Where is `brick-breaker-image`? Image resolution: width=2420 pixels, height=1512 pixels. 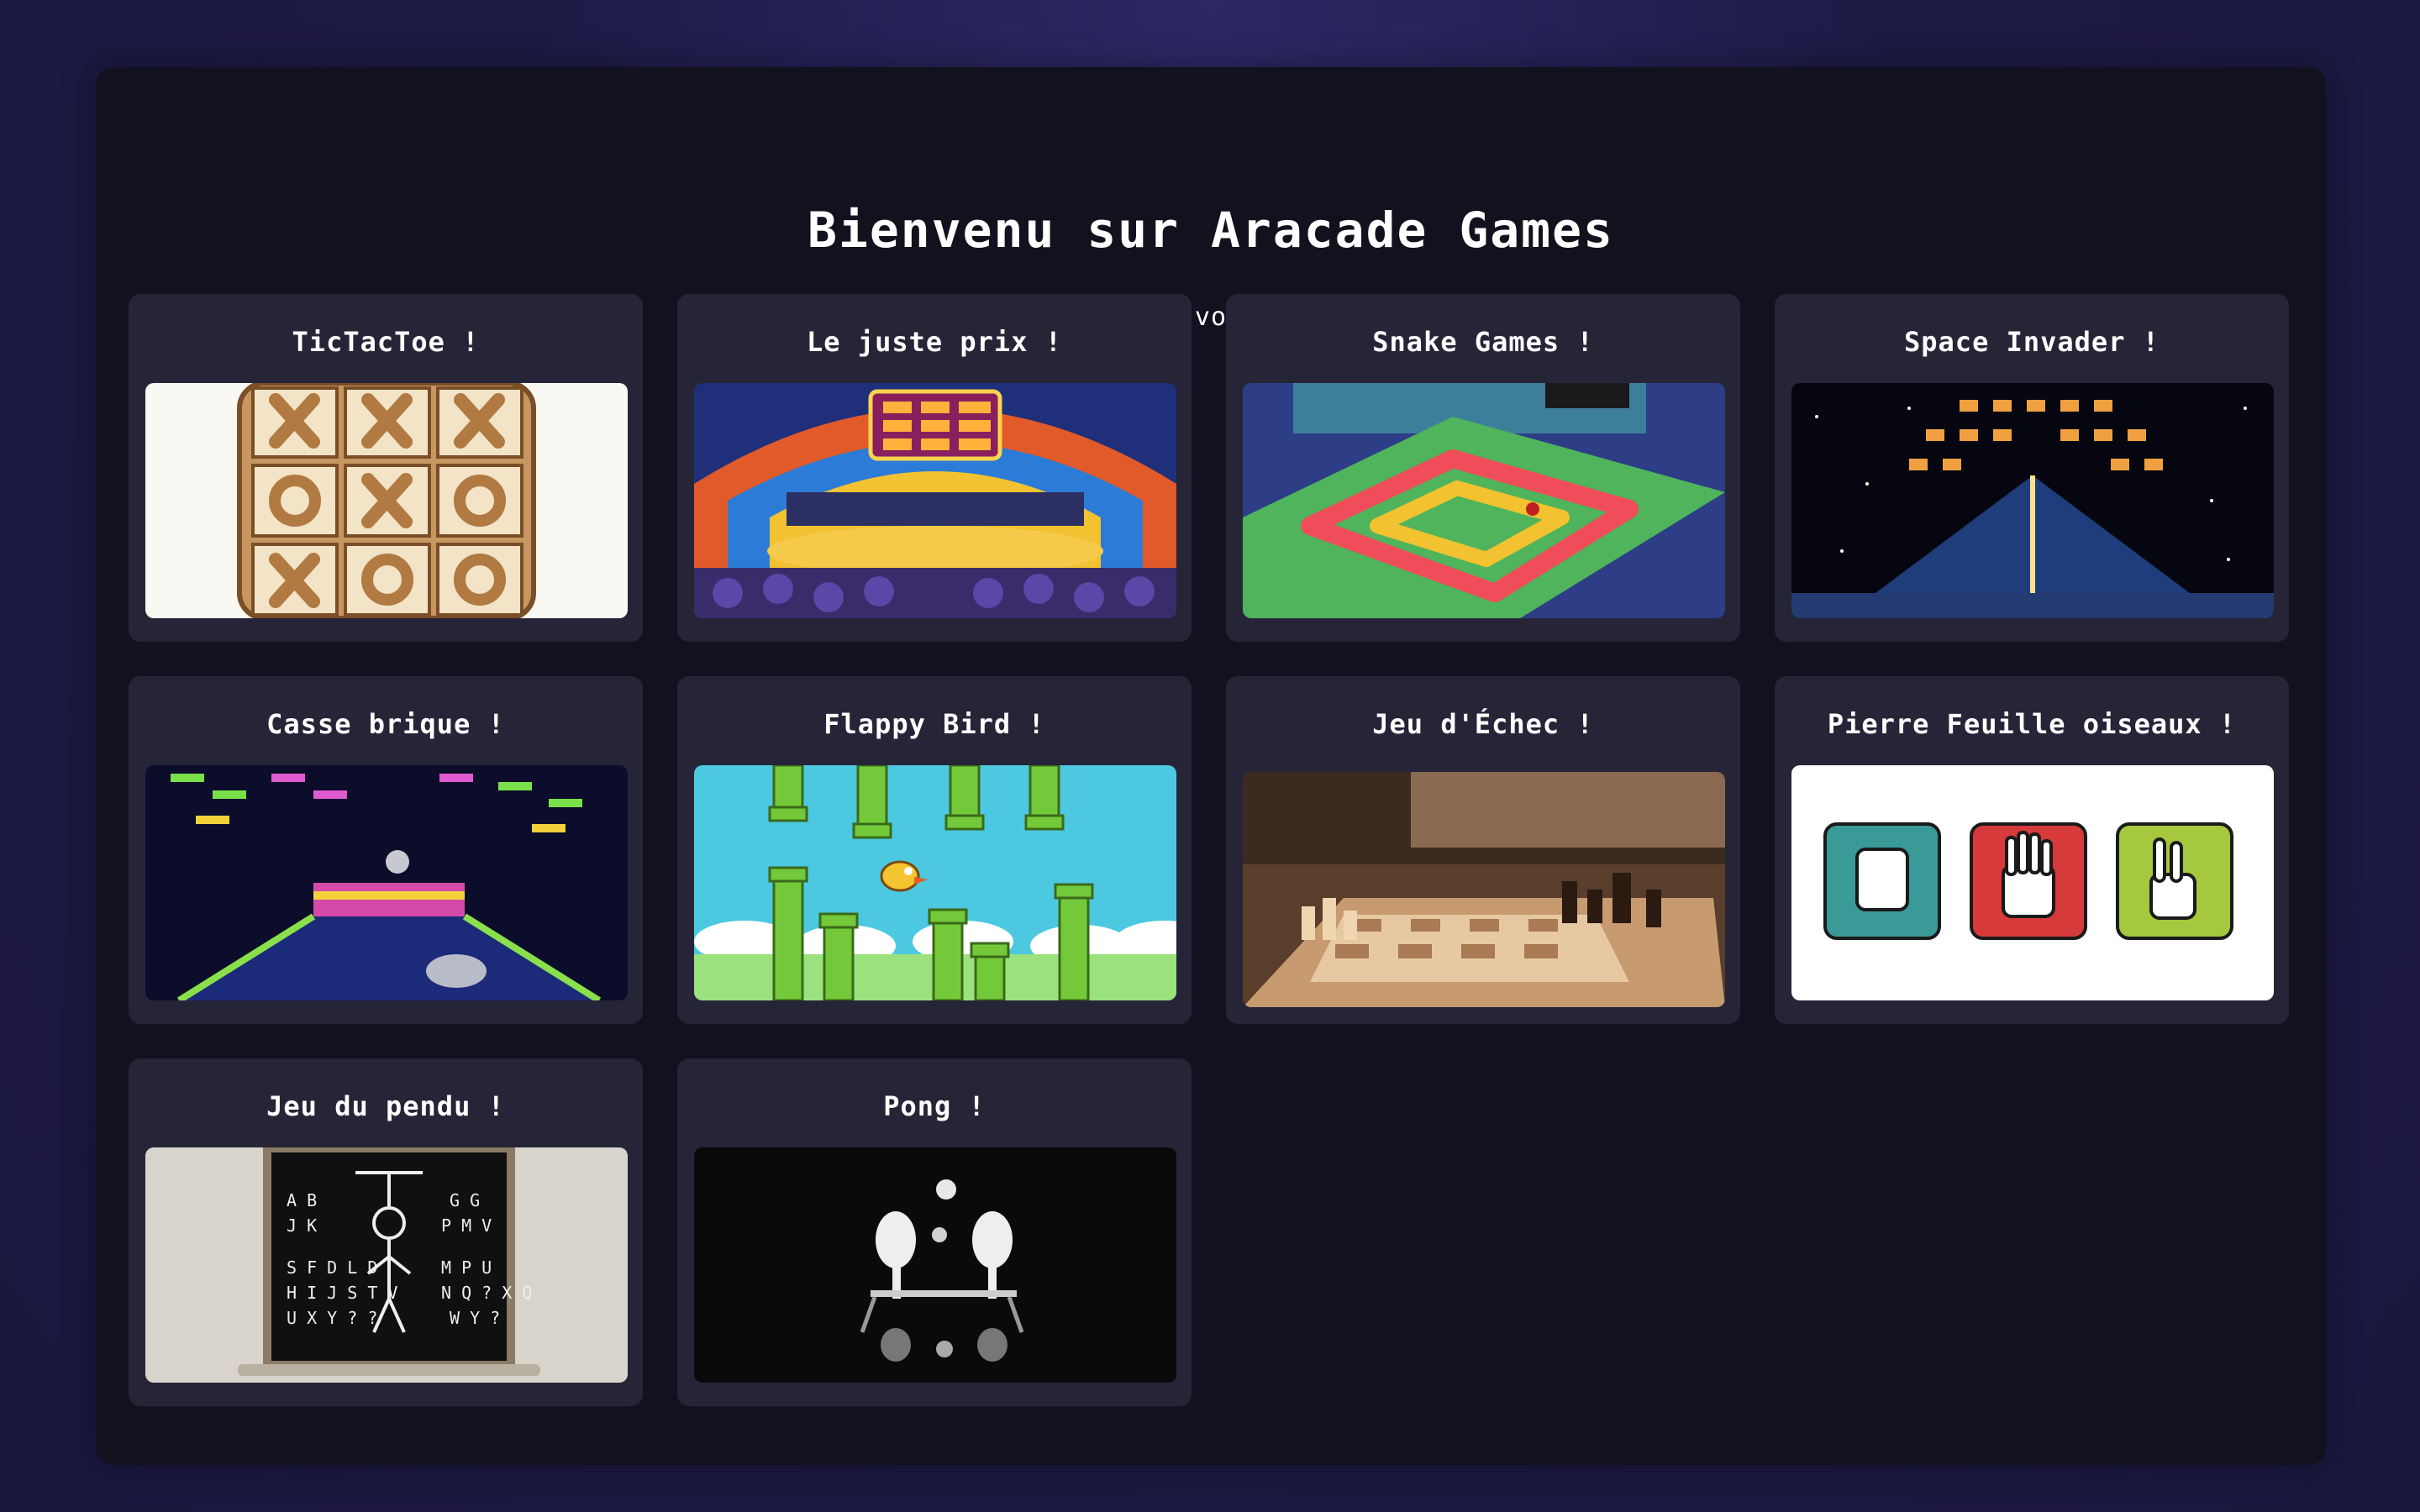 brick-breaker-image is located at coordinates (386, 882).